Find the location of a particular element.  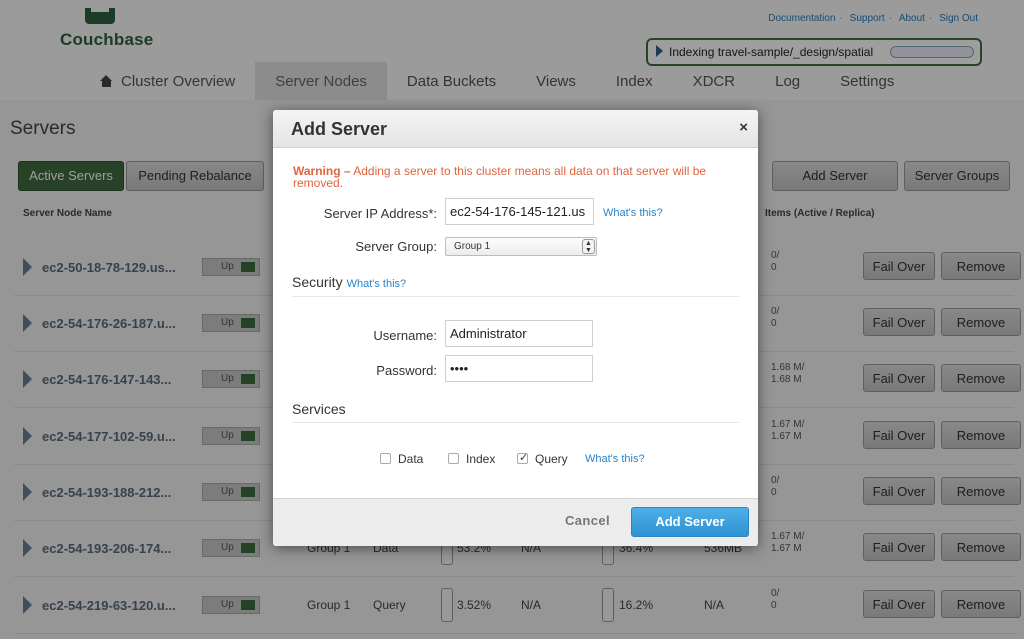

dialog-header: Add Server × is located at coordinates (515, 129).